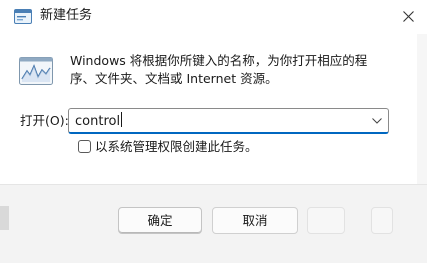 This screenshot has width=427, height=263. I want to click on close-icon, so click(408, 16).